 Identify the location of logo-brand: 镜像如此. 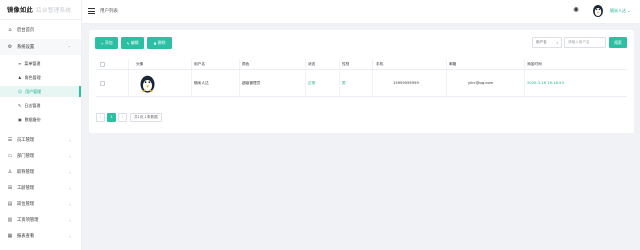
(20, 10).